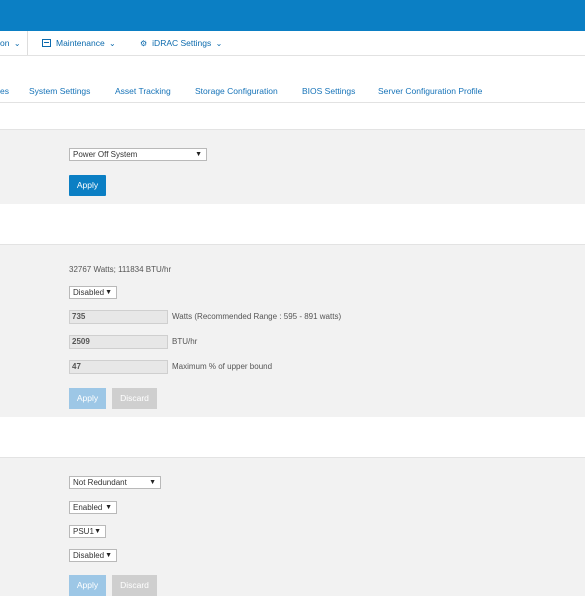 The image size is (585, 596). I want to click on section-header-redundancy, so click(292, 437).